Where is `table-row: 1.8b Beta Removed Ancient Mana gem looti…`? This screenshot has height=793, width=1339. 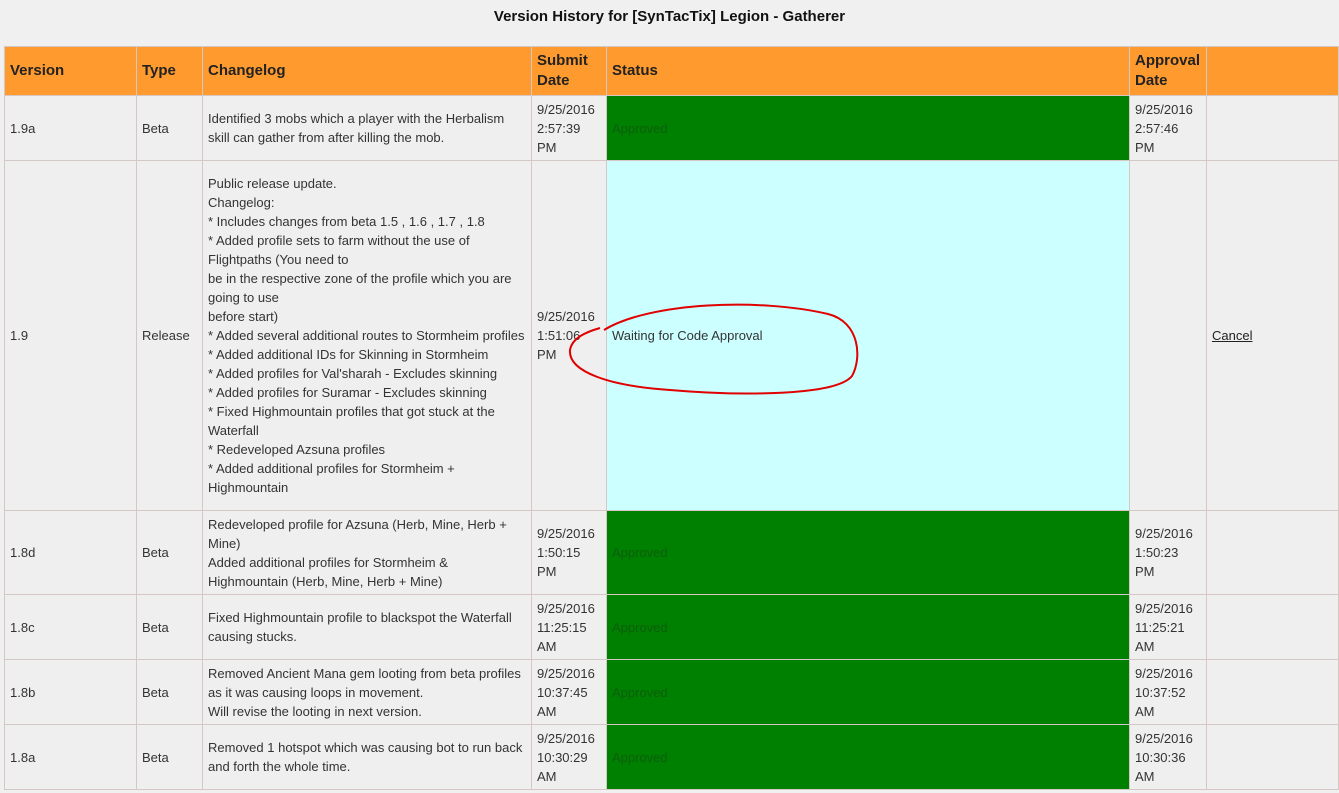
table-row: 1.8b Beta Removed Ancient Mana gem looti… is located at coordinates (671, 692).